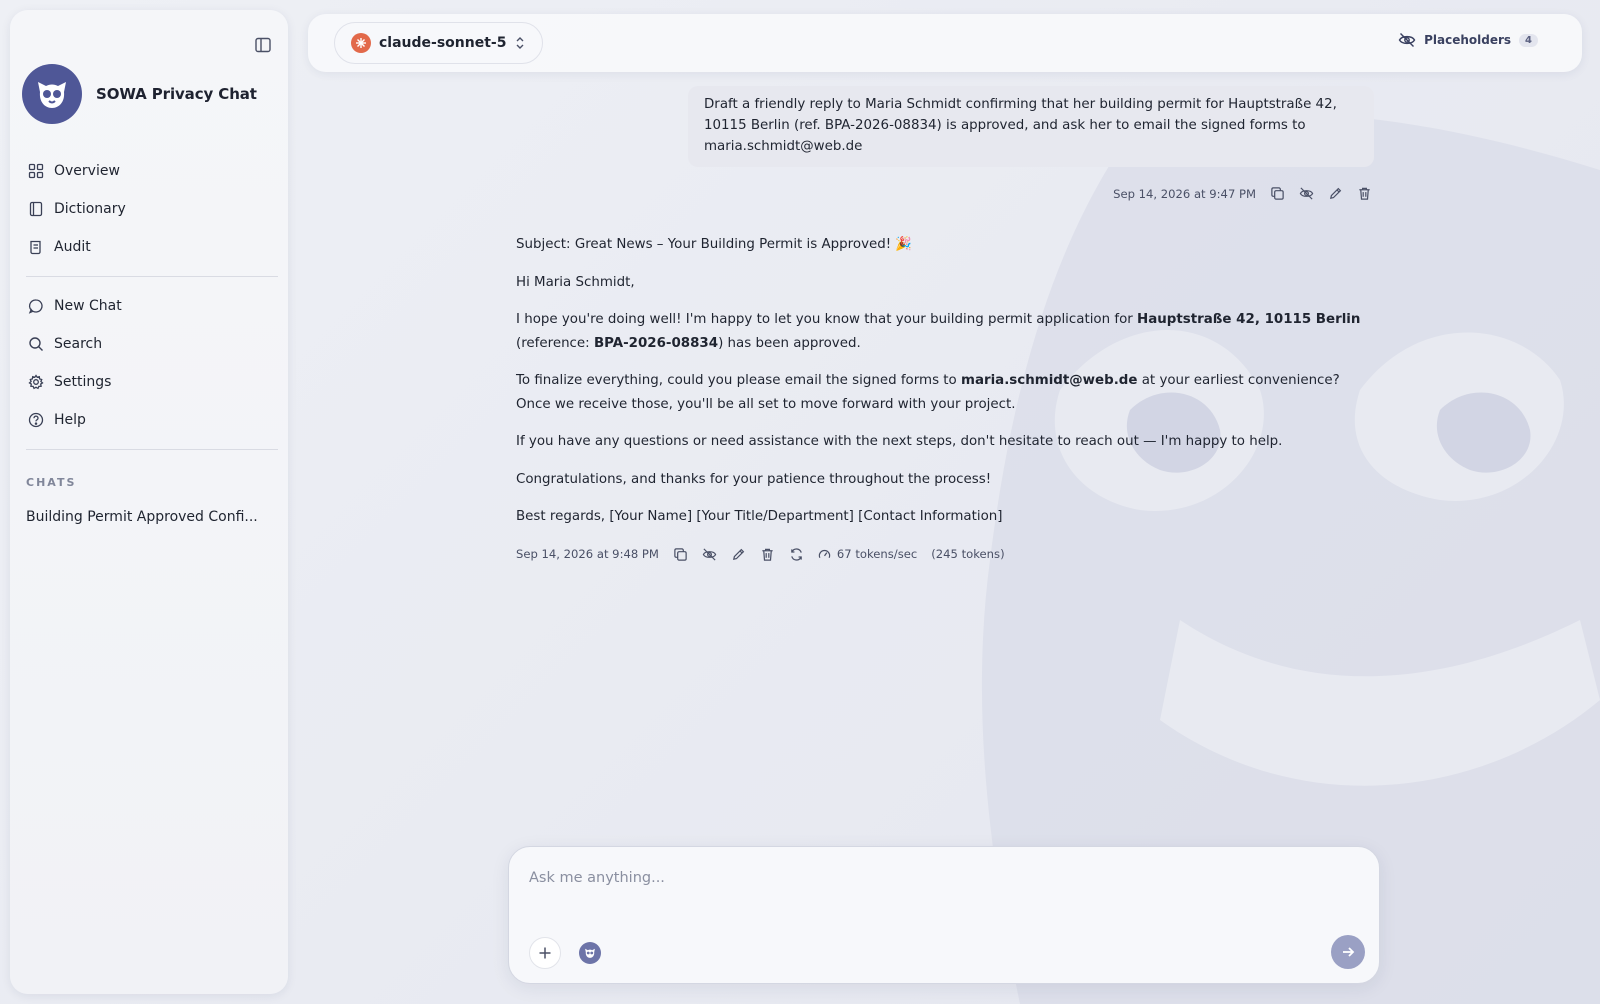 This screenshot has width=1600, height=1004. What do you see at coordinates (72, 247) in the screenshot?
I see `nav-label: Audit` at bounding box center [72, 247].